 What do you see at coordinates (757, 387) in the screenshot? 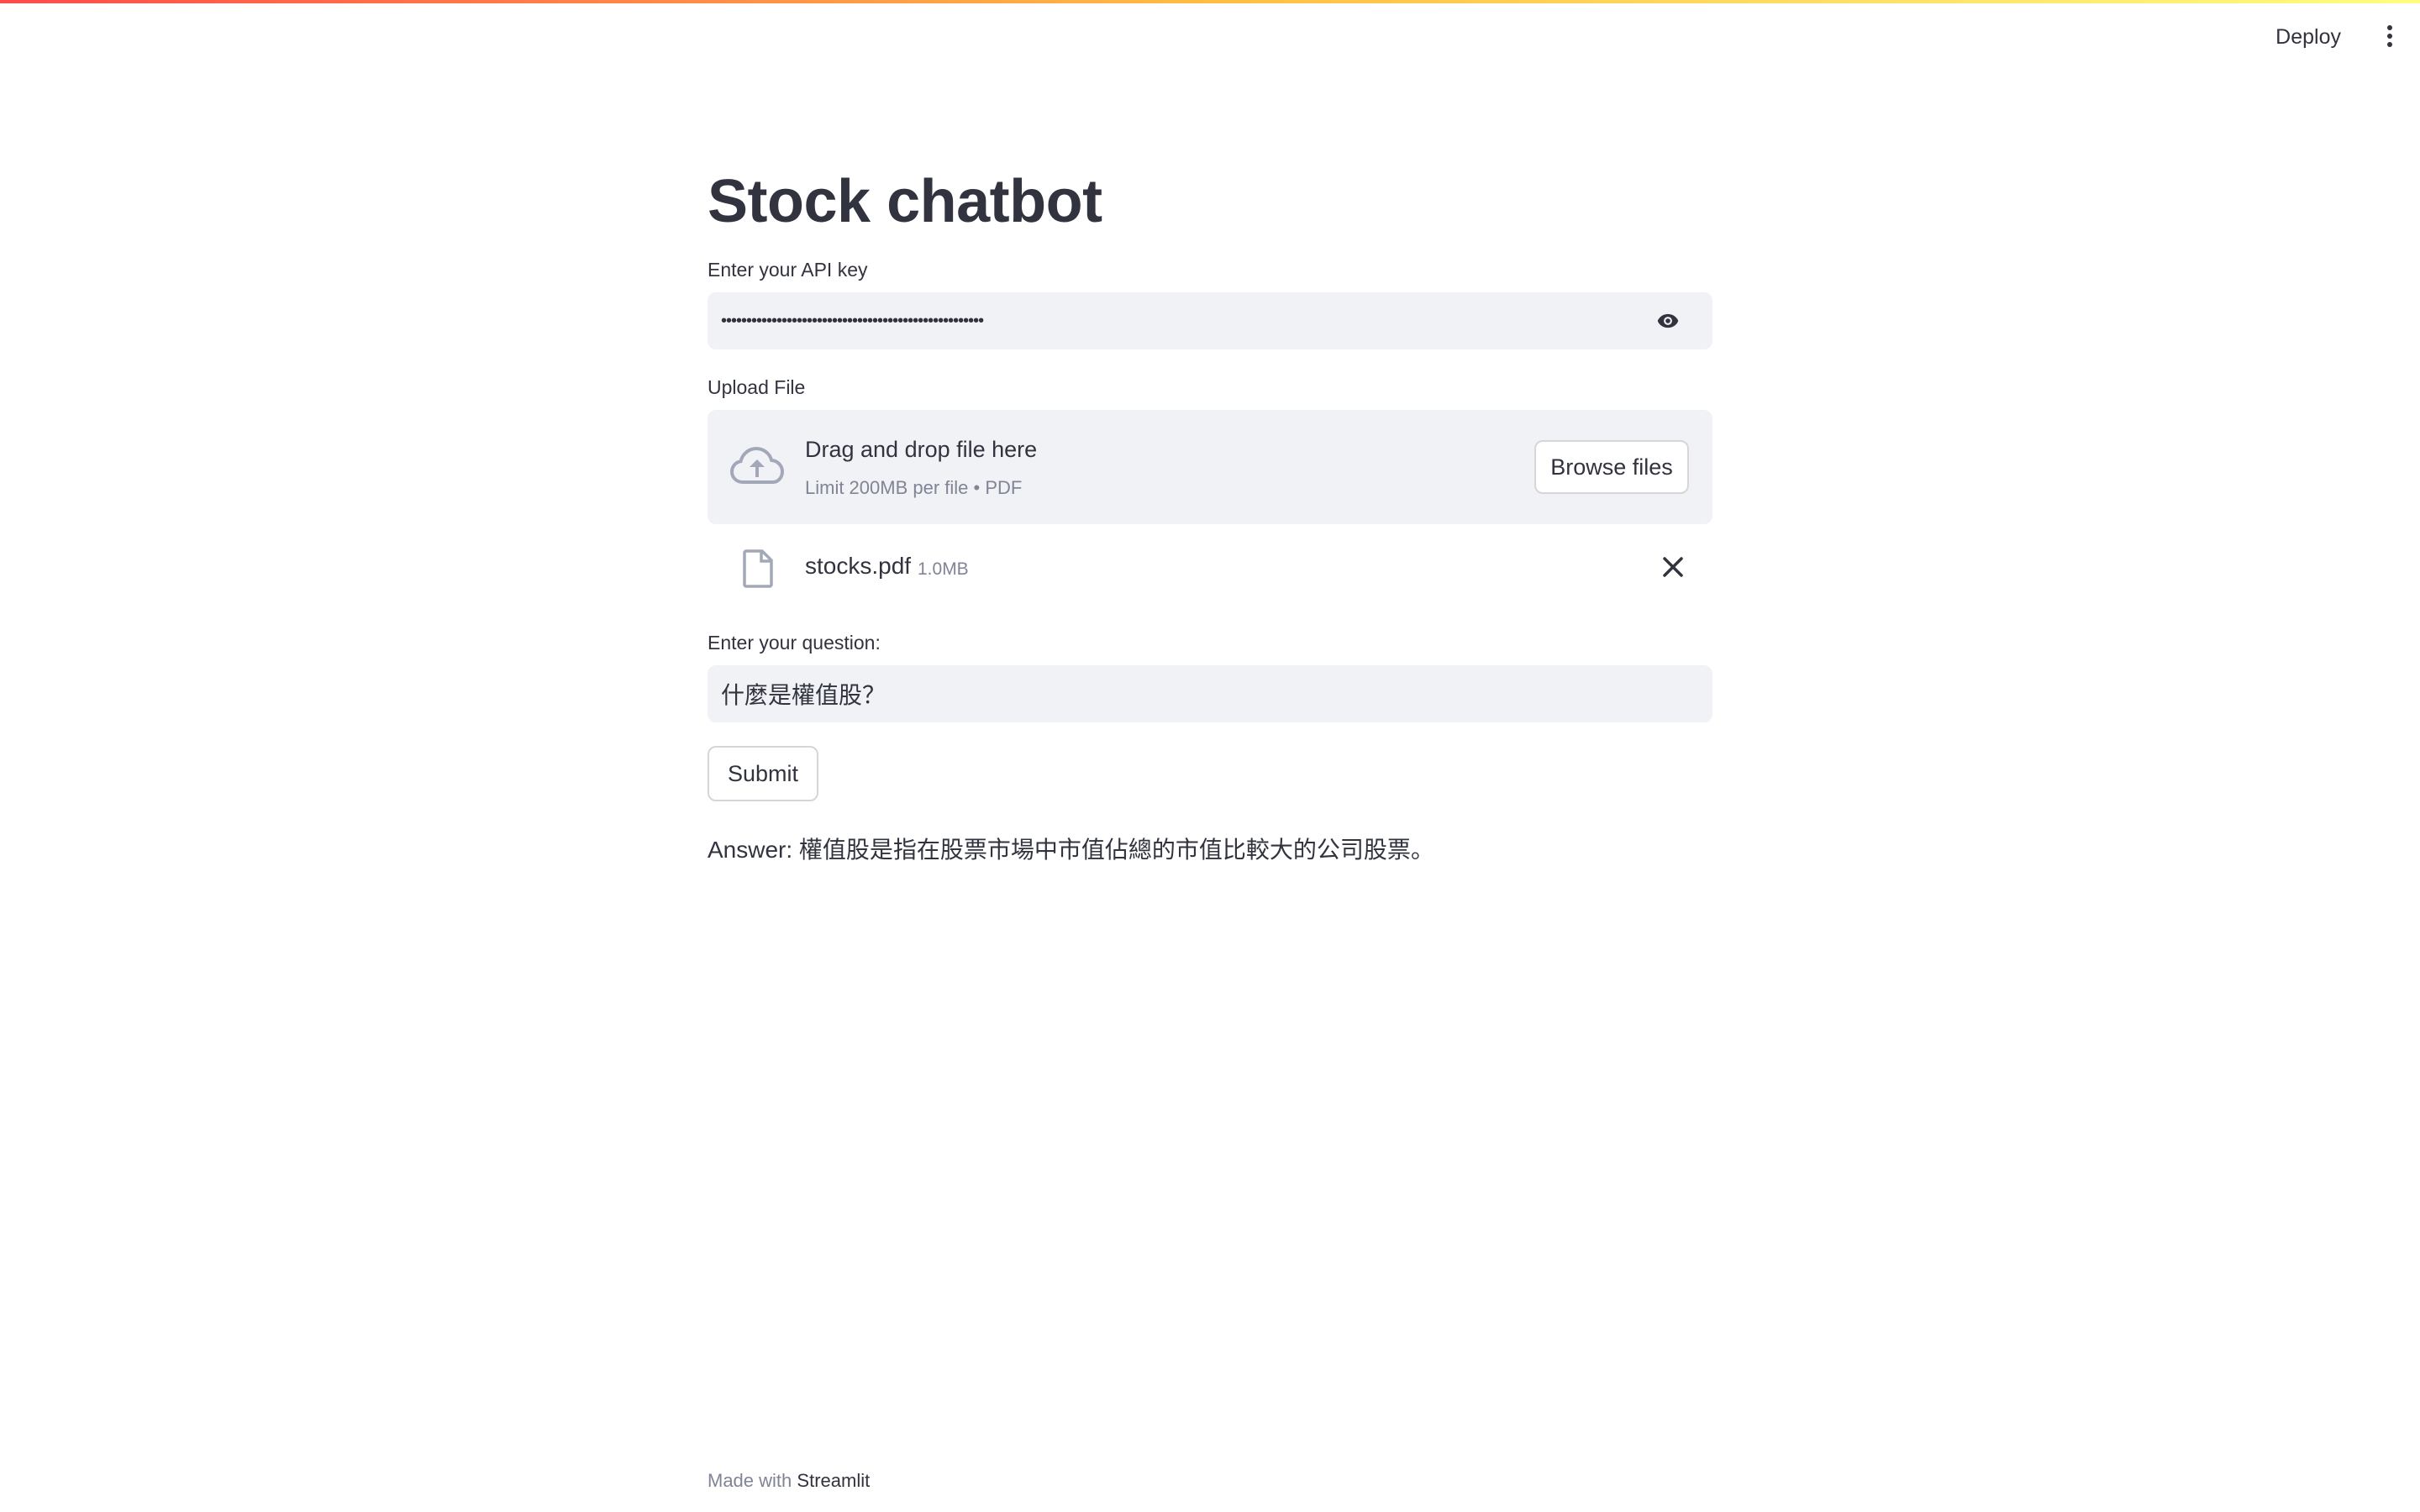
I see `upload-label: Upload File` at bounding box center [757, 387].